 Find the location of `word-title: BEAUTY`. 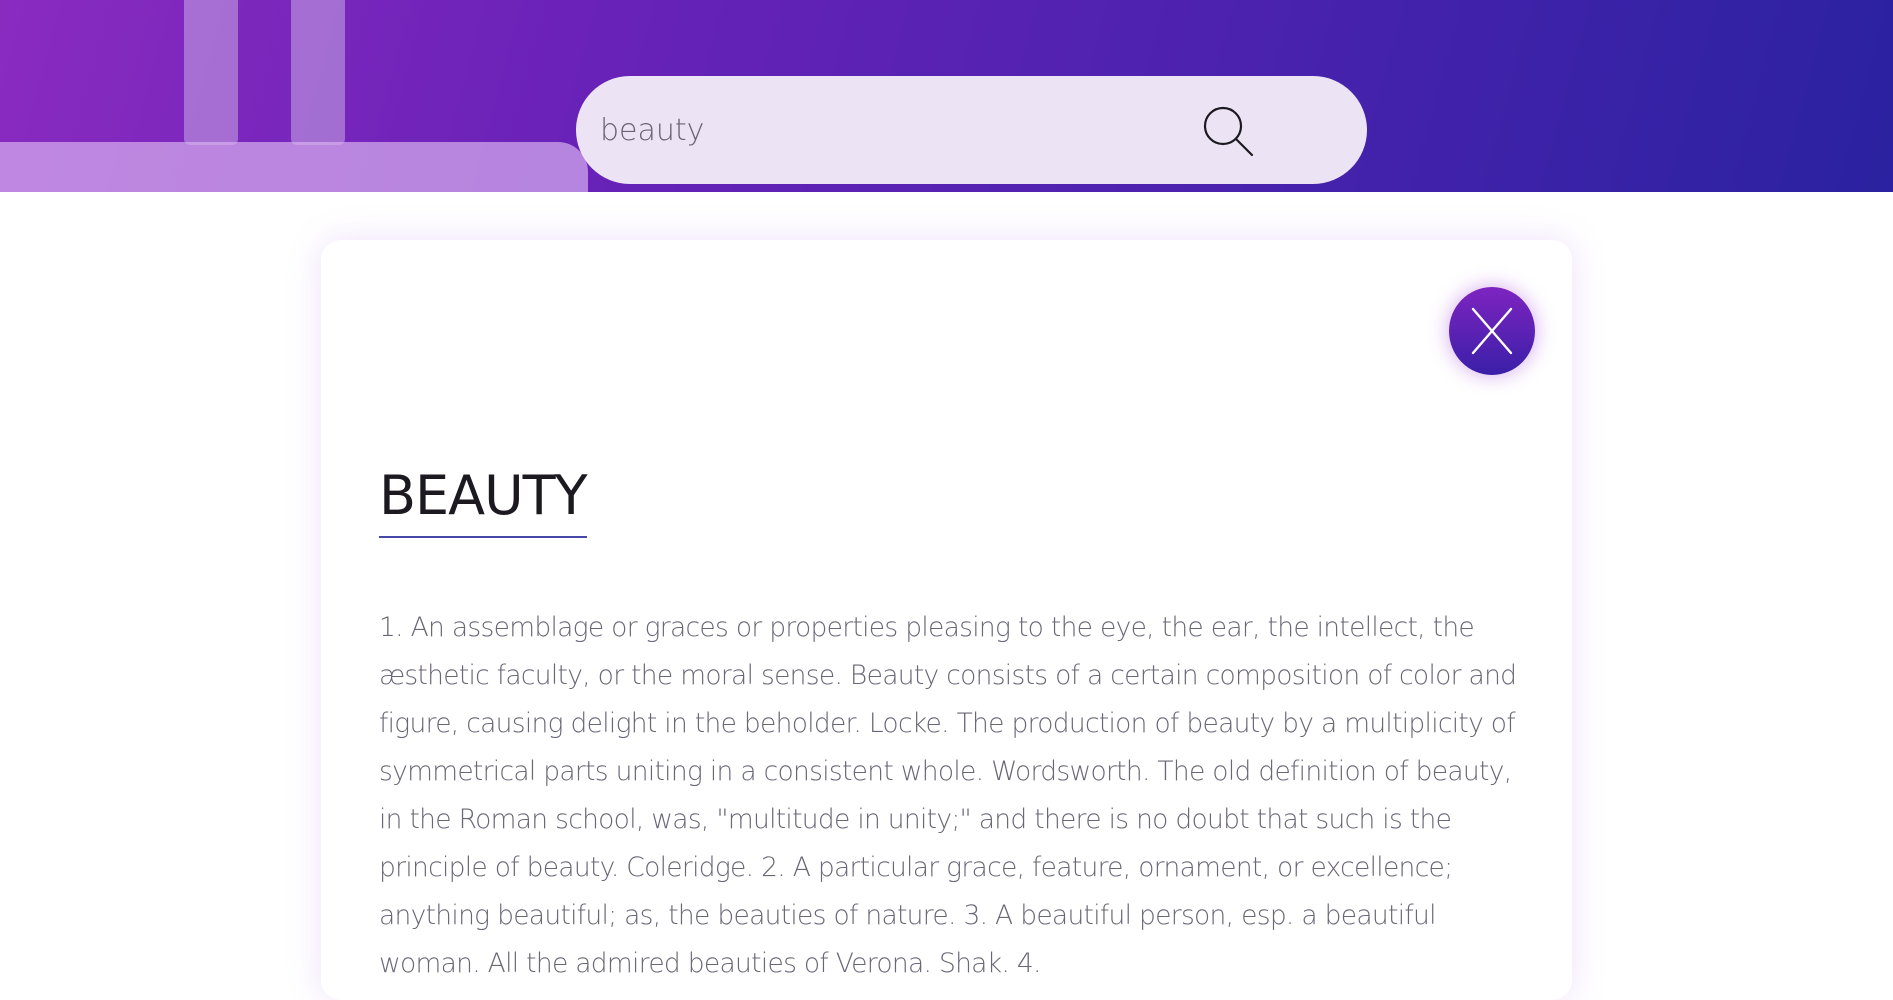

word-title: BEAUTY is located at coordinates (483, 499).